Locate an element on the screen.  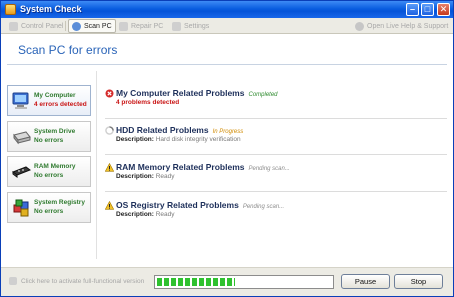
category-name: RAM Memory is located at coordinates (55, 166).